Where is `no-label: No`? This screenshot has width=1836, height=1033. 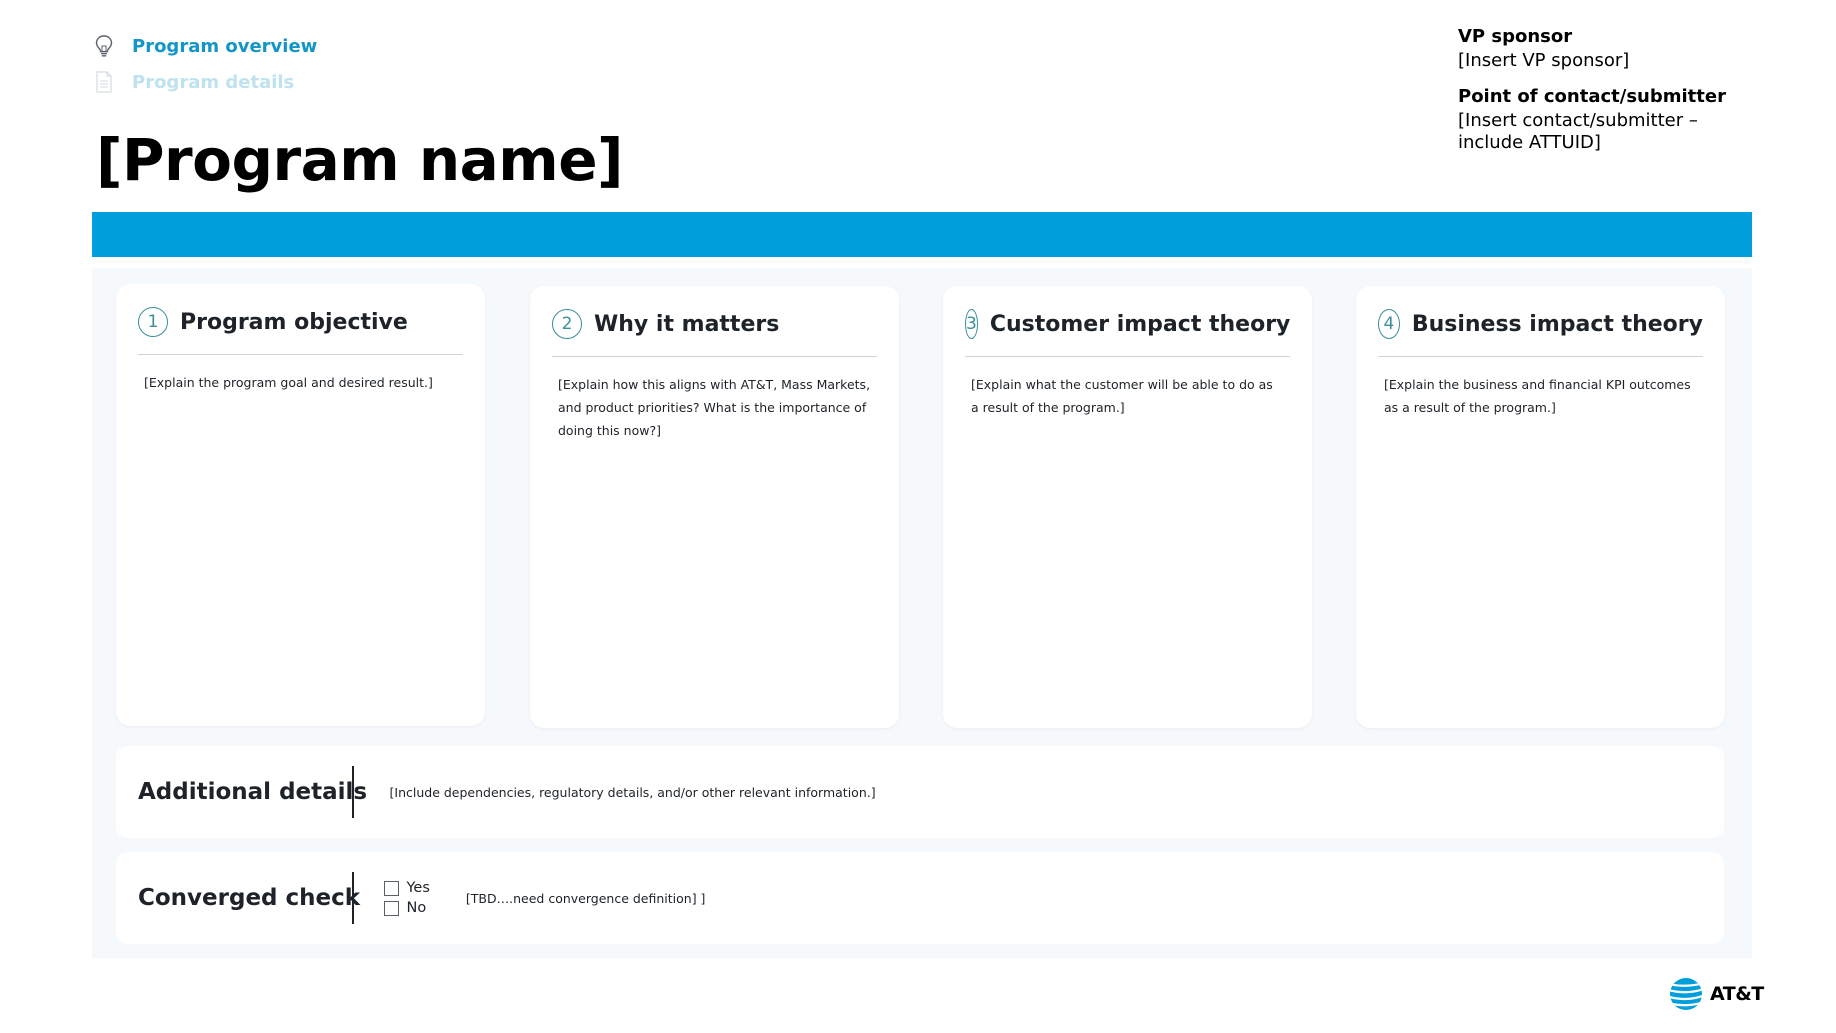
no-label: No is located at coordinates (416, 908).